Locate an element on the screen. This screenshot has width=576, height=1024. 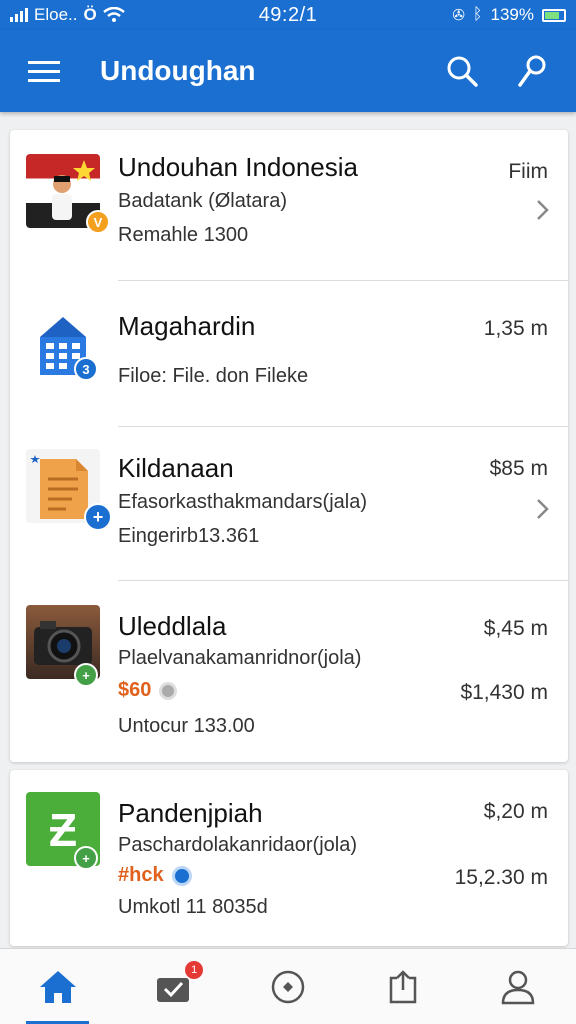
menu-icon is located at coordinates (44, 71).